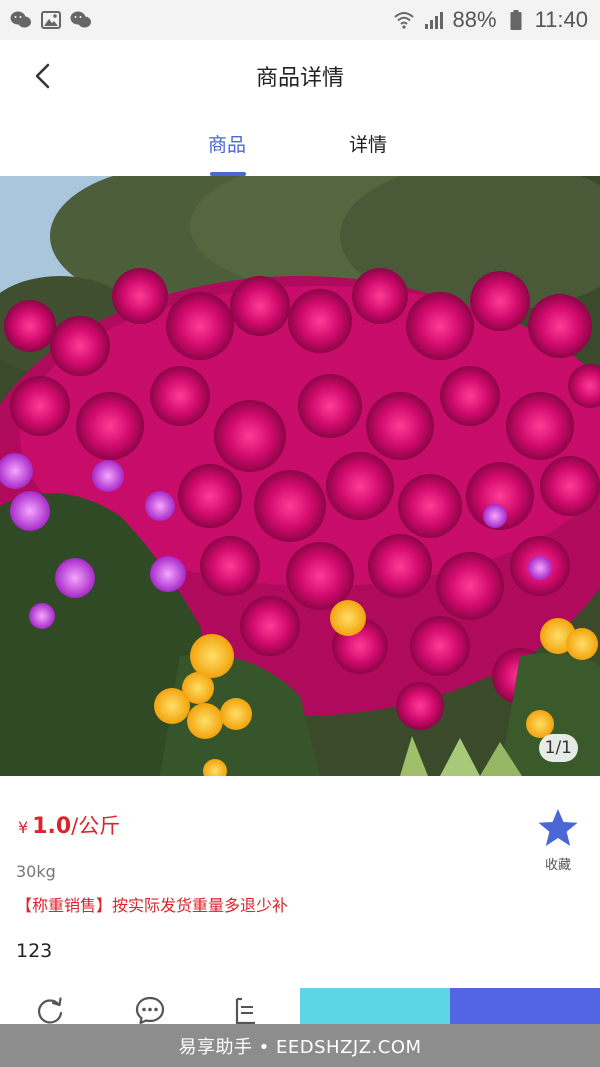 Image resolution: width=600 pixels, height=1067 pixels. I want to click on buy-now-button, so click(525, 1007).